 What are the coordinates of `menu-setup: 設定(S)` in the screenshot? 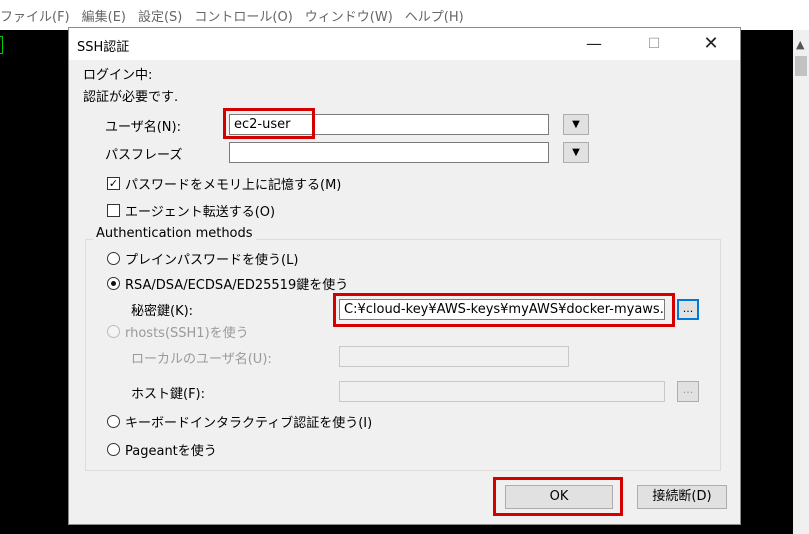 It's located at (160, 15).